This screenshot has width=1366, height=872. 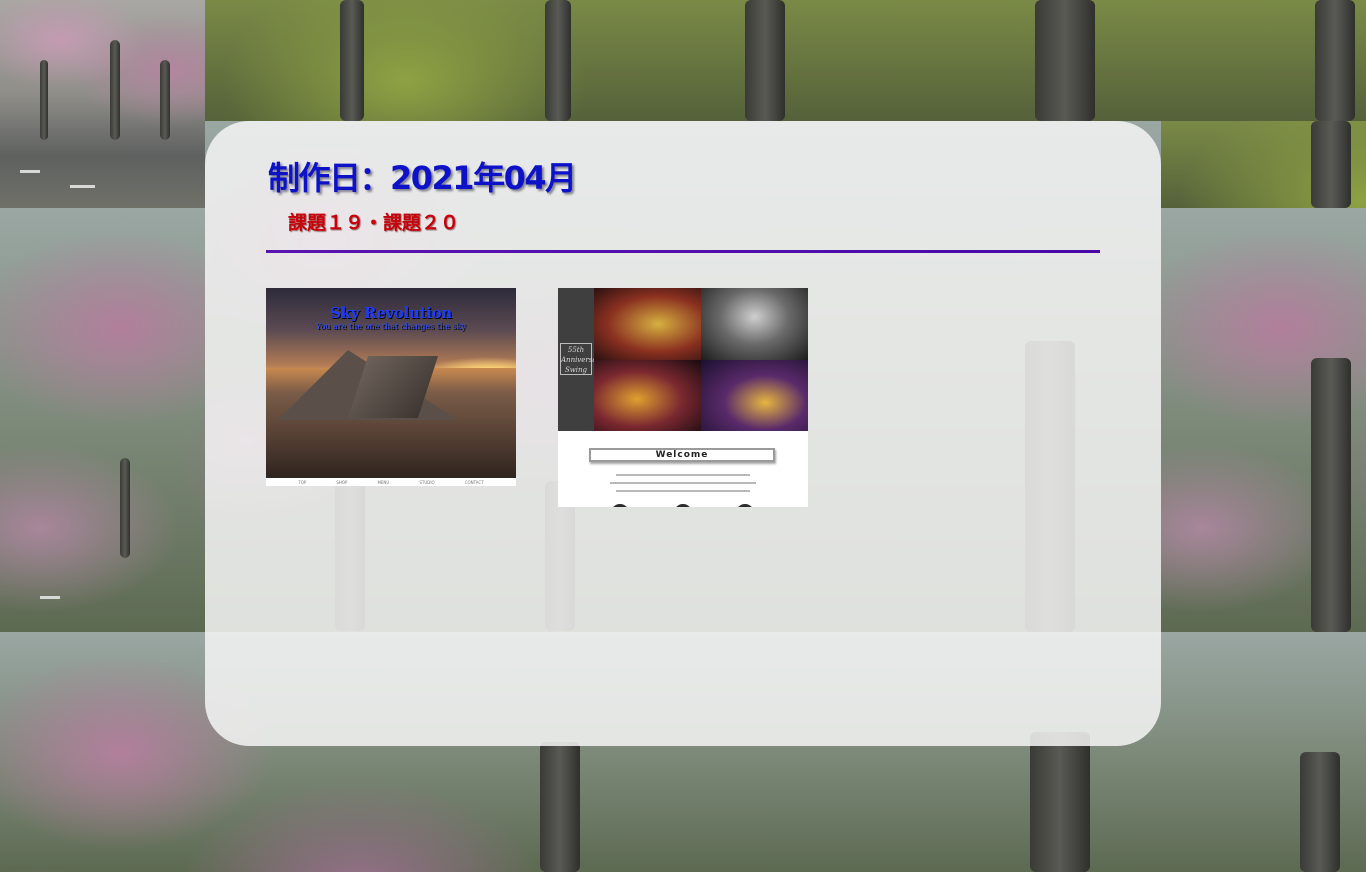 I want to click on saxophone-photos, so click(x=701, y=359).